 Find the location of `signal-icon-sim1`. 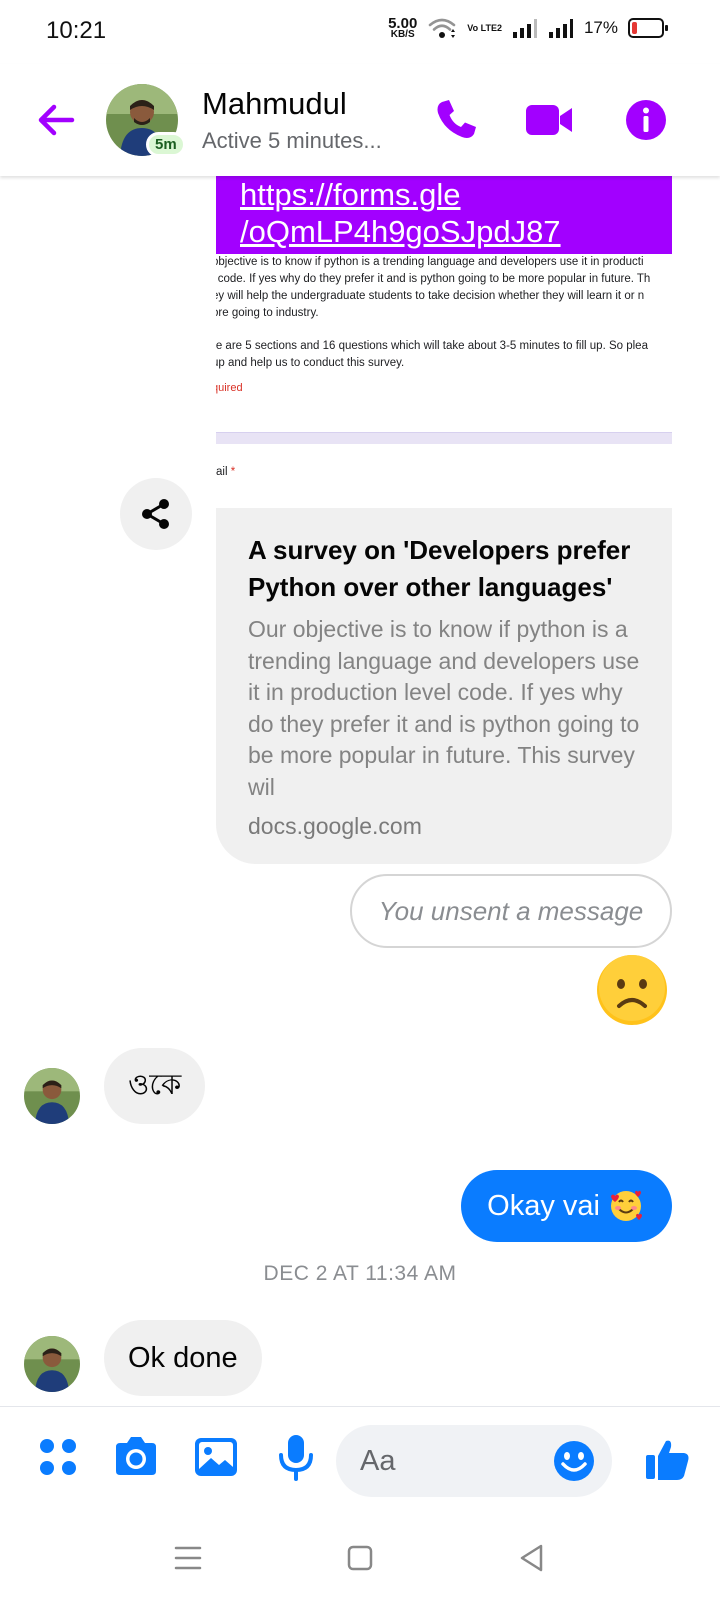

signal-icon-sim1 is located at coordinates (524, 28).